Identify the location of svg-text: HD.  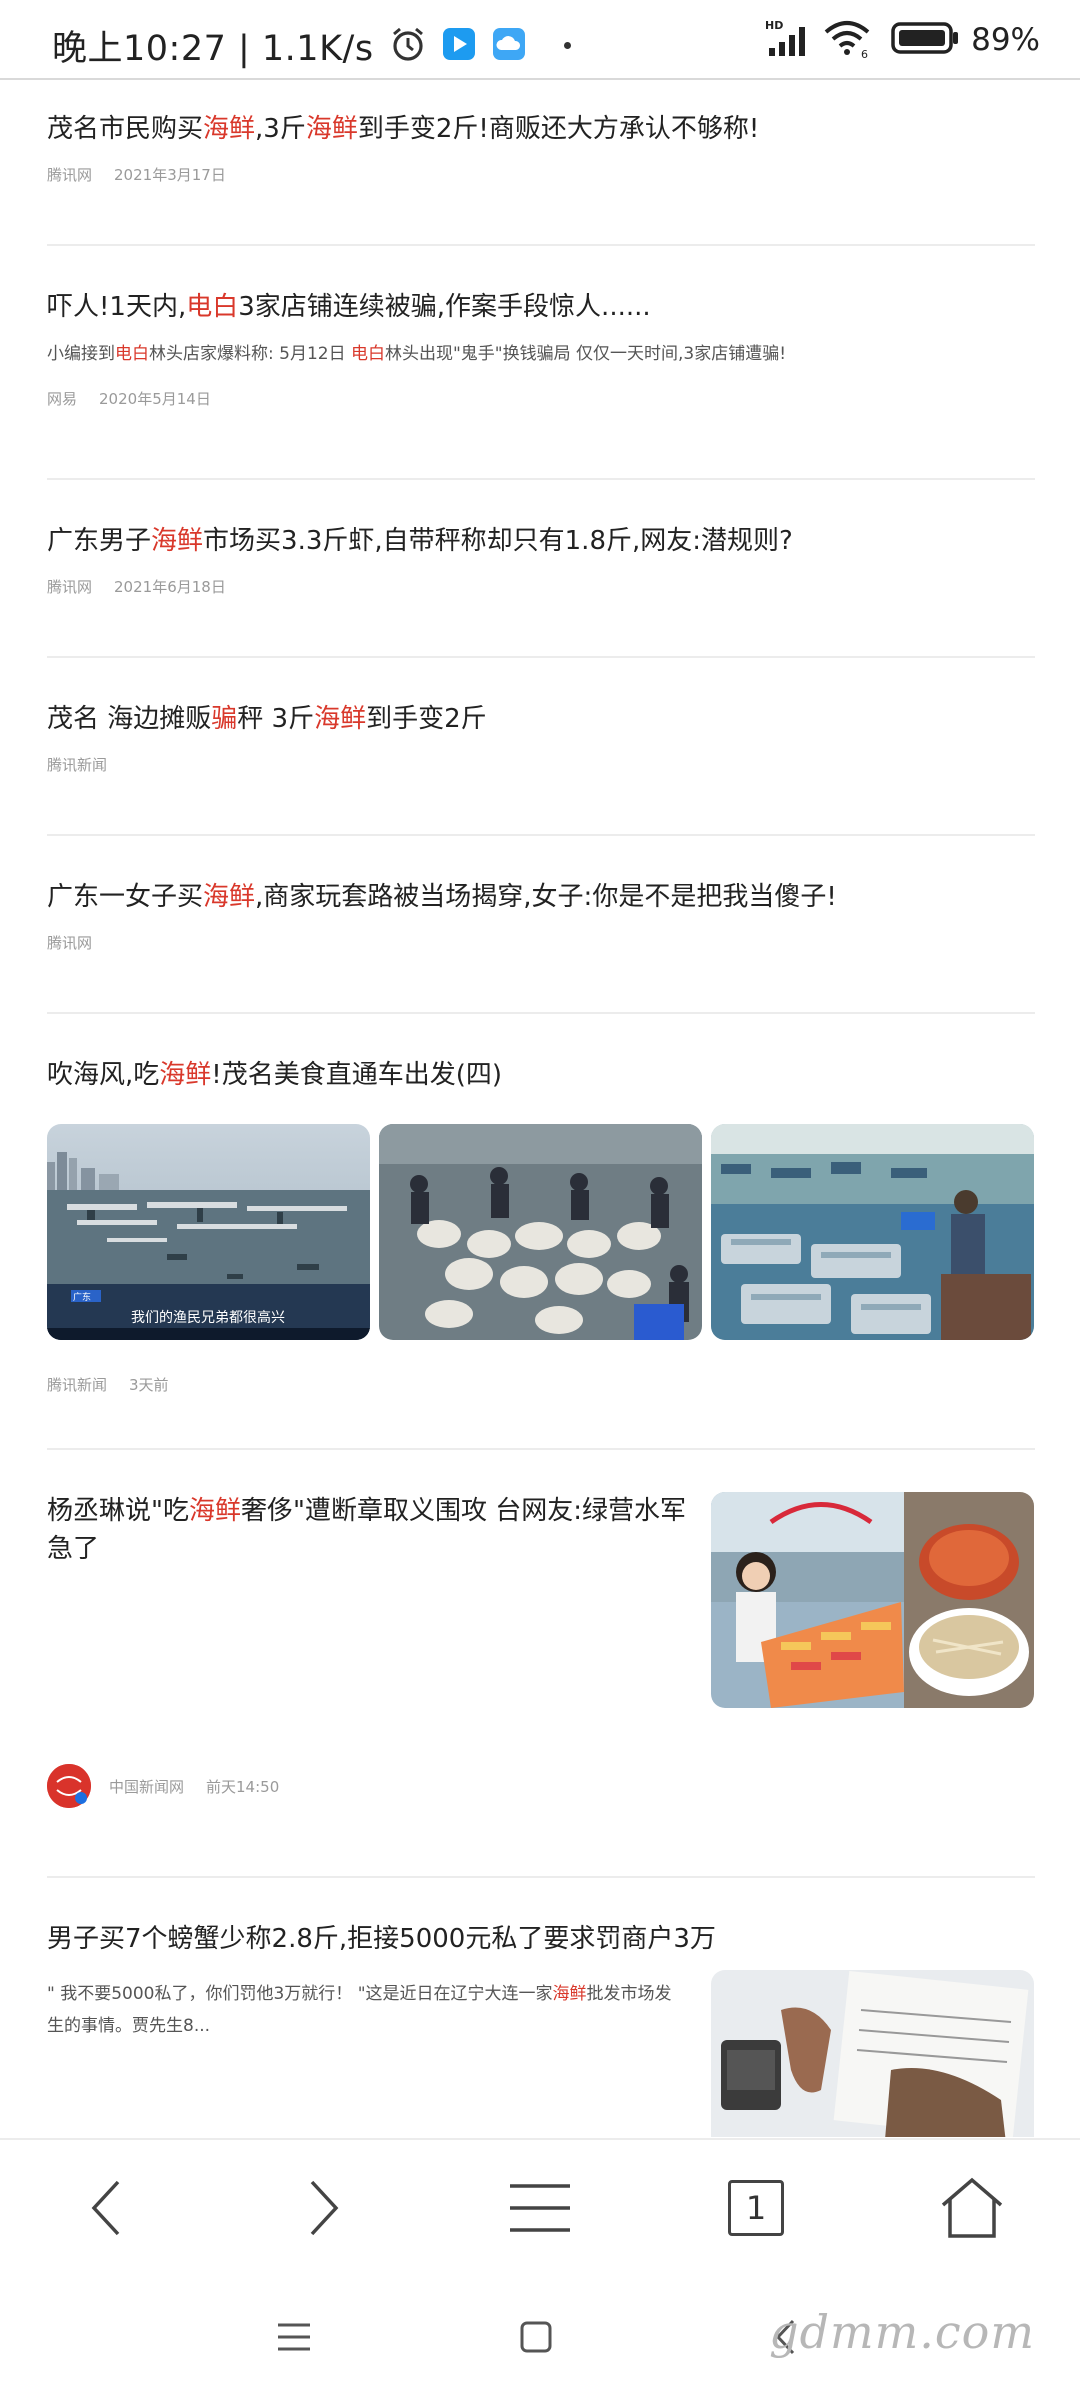
(774, 25).